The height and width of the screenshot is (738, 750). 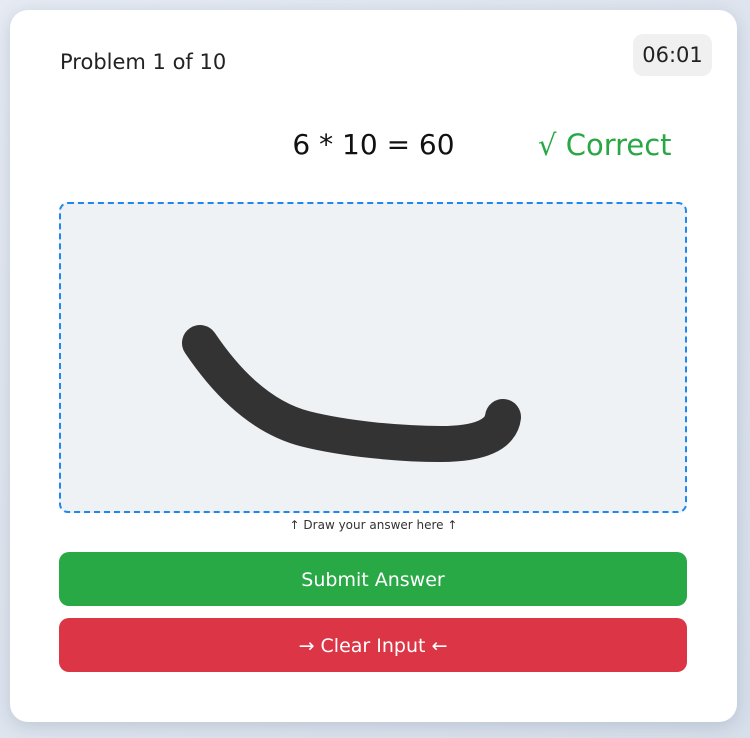 I want to click on canvas-hint: ↑ Draw your answer here ↑, so click(x=373, y=525).